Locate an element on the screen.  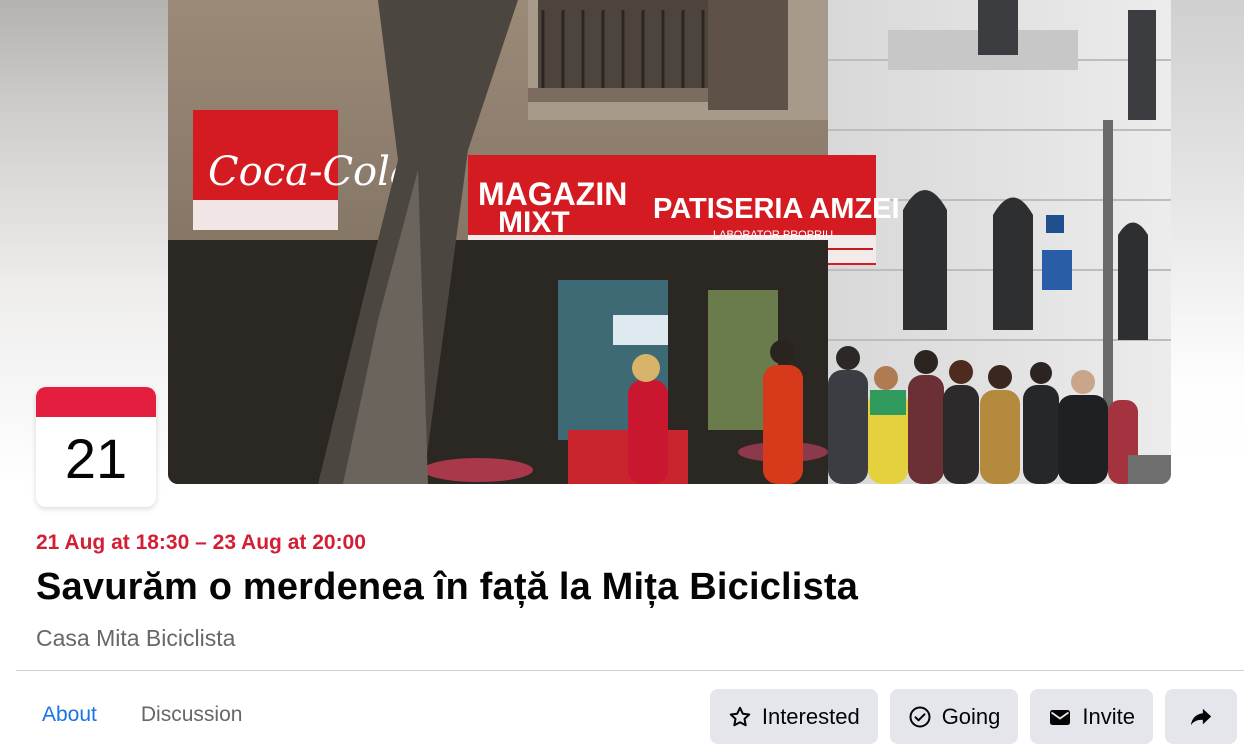
event-date-range: 21 Aug at 18:30 – 23 Aug at 20:00 is located at coordinates (201, 542).